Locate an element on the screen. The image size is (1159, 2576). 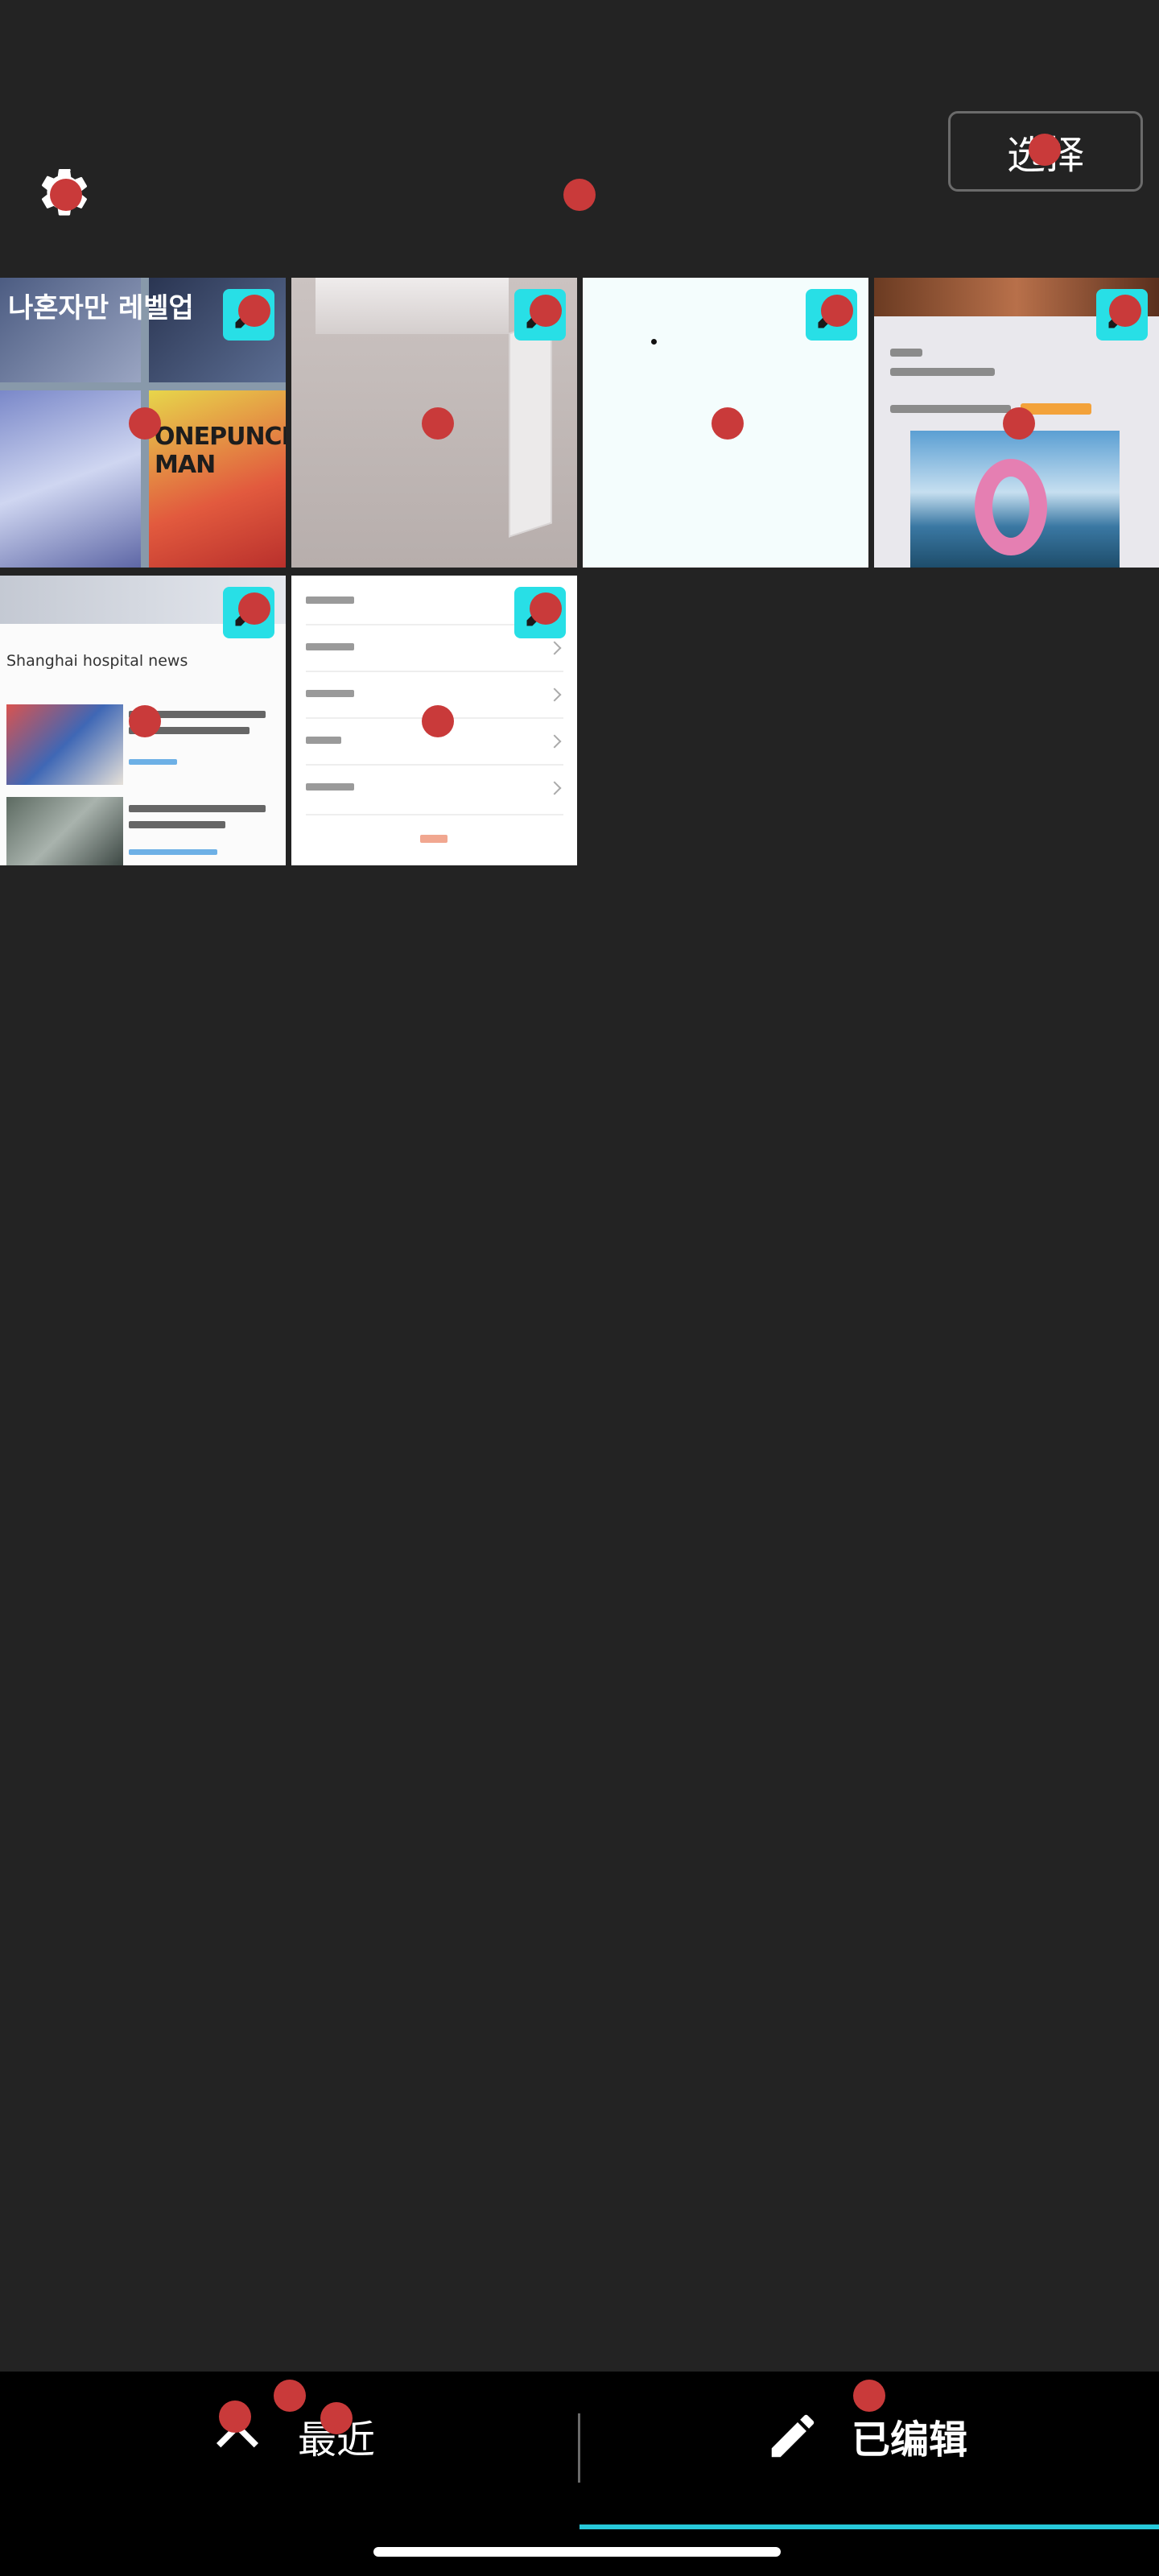
bottom-navigation: 最近 已编辑 is located at coordinates (579, 2474).